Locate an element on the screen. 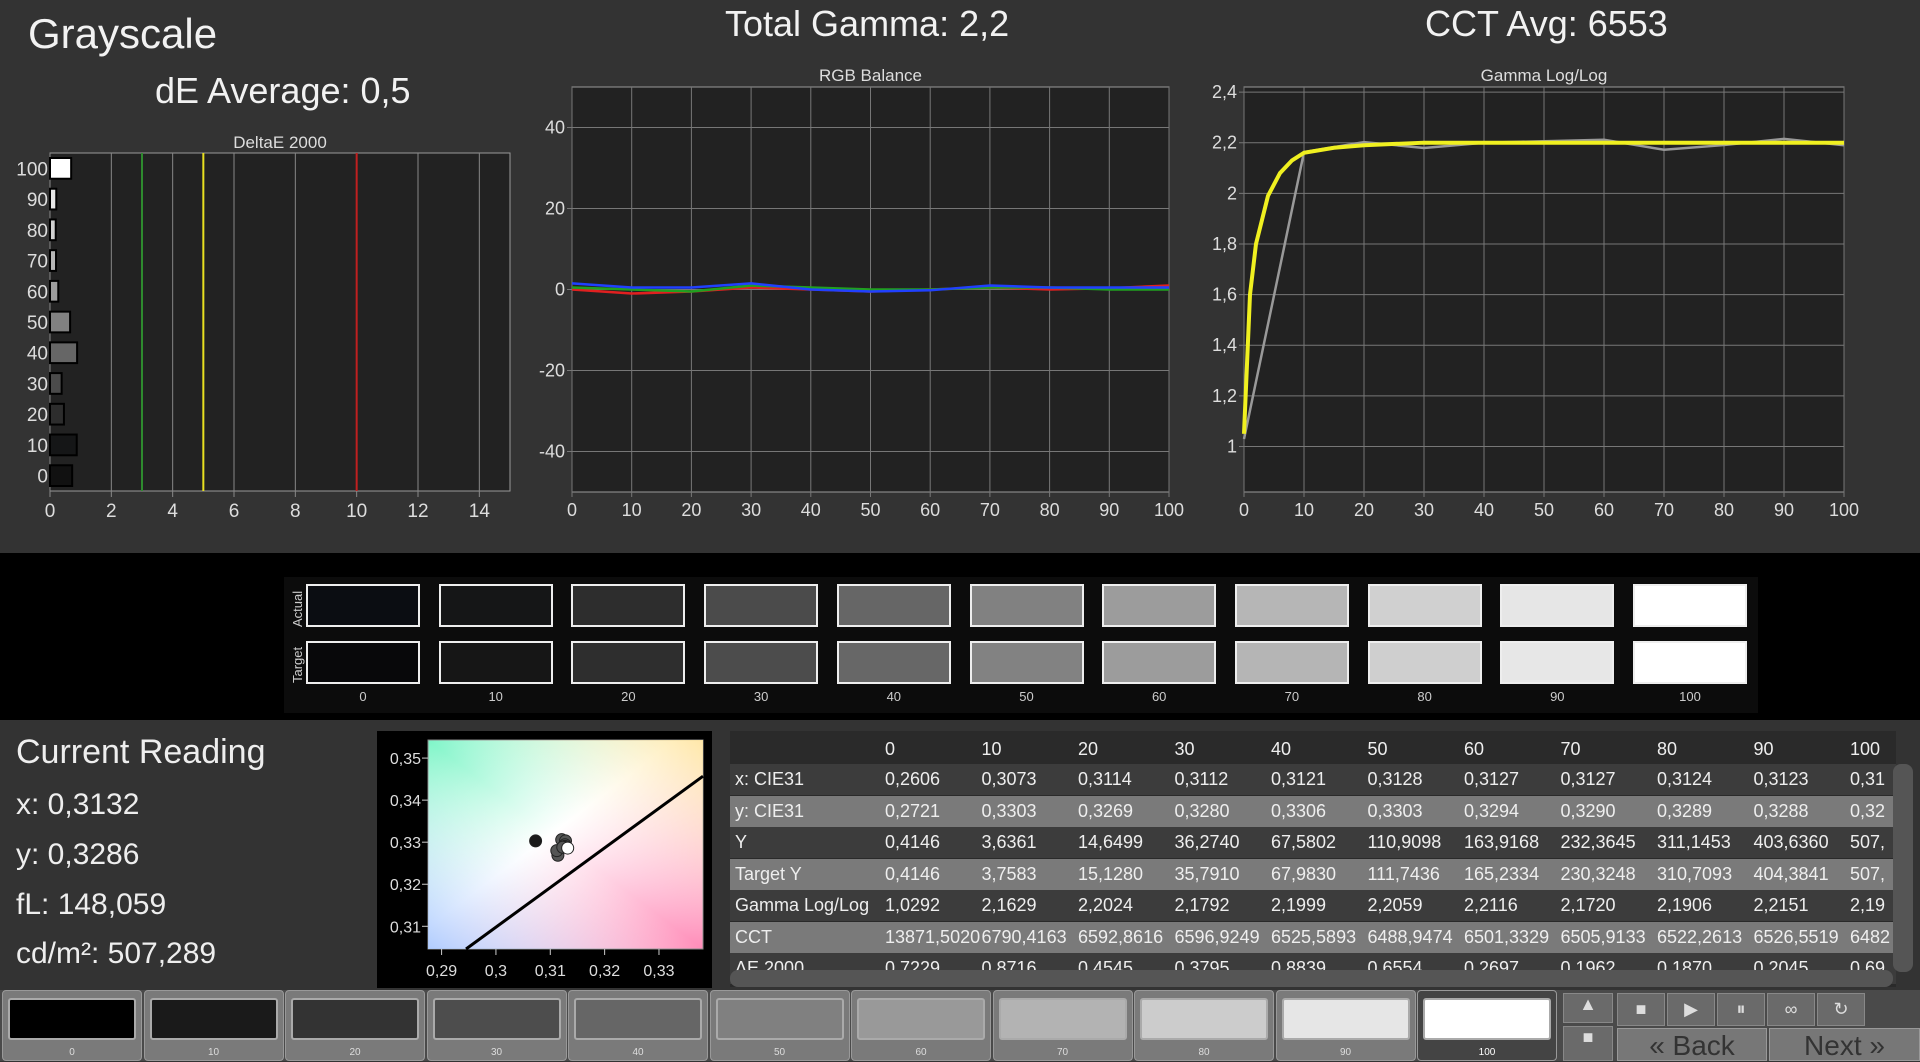 The width and height of the screenshot is (1920, 1062). chart-title: Gamma Log/Log is located at coordinates (1544, 75).